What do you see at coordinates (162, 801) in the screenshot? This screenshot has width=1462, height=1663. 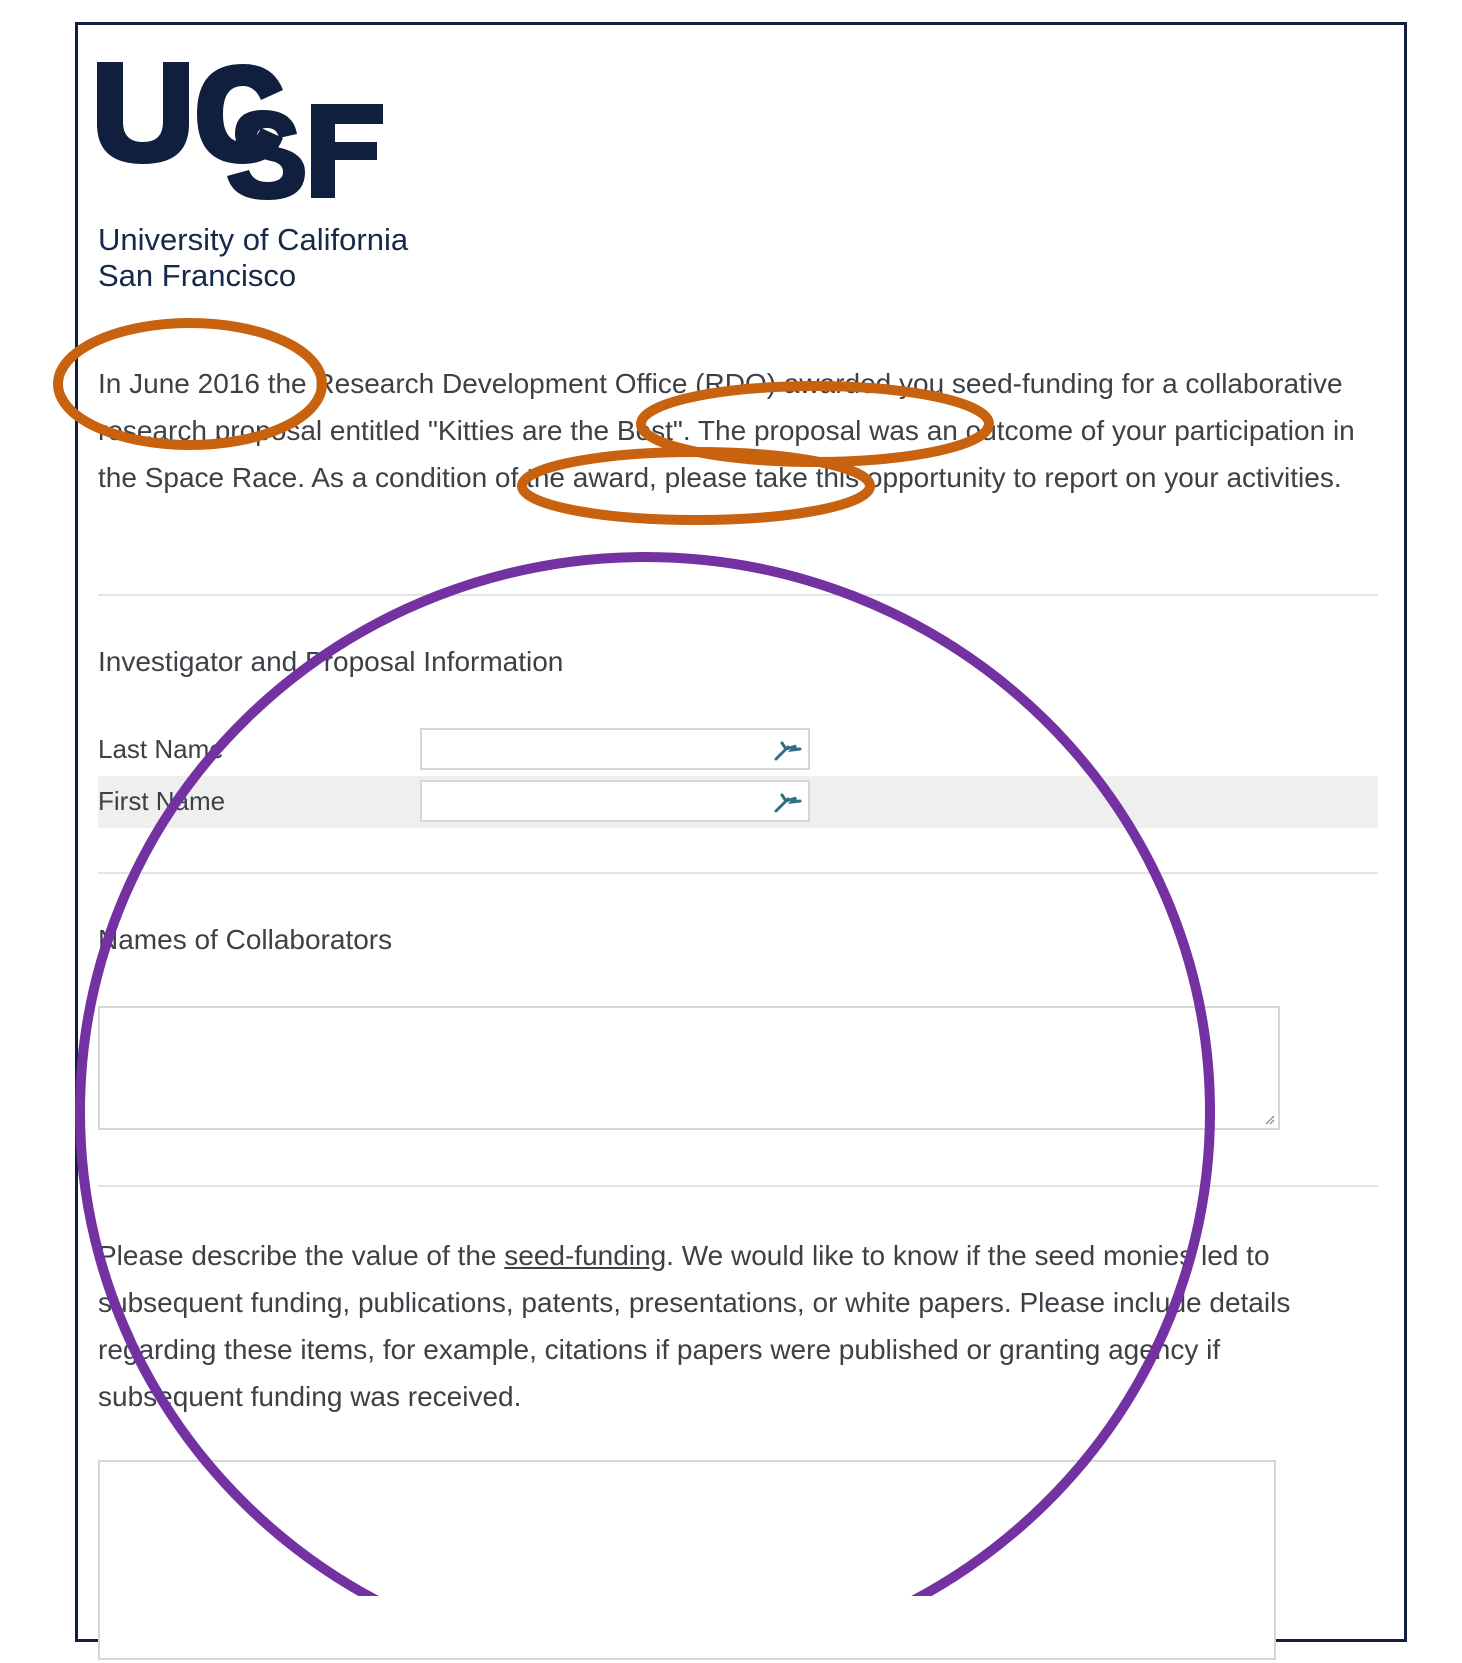 I see `first-name-label: First Name` at bounding box center [162, 801].